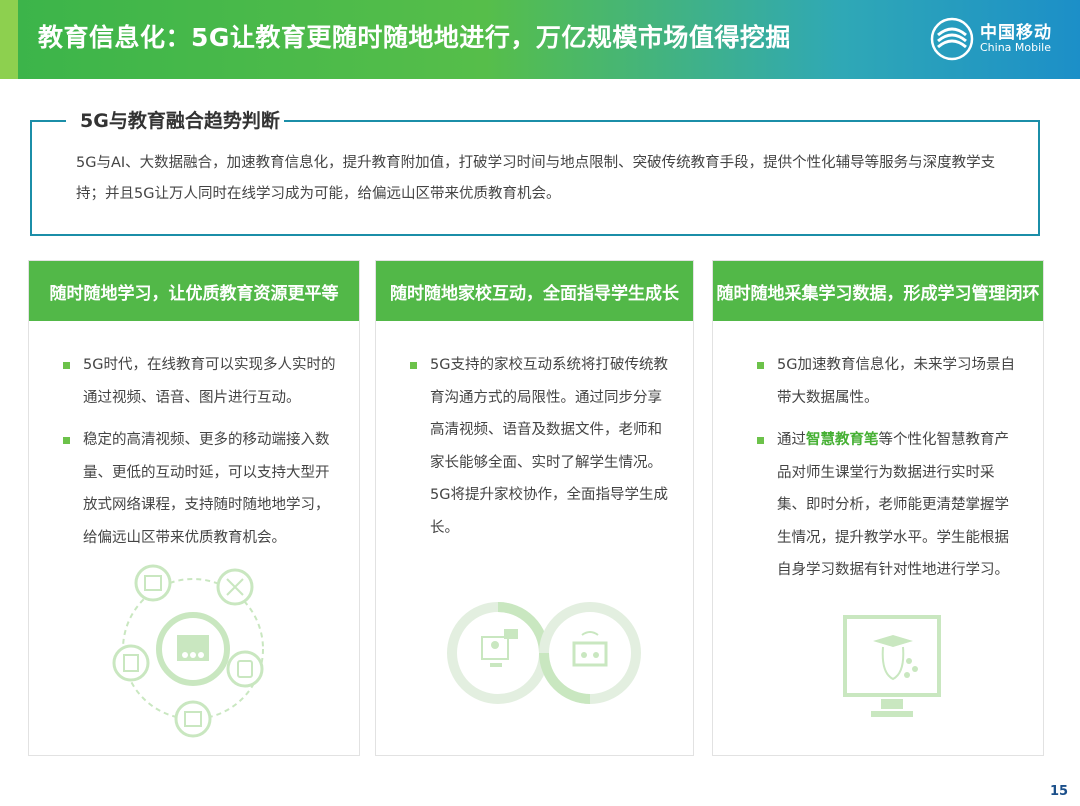 Image resolution: width=1080 pixels, height=806 pixels. What do you see at coordinates (658, 121) in the screenshot?
I see `summary-border-top-right` at bounding box center [658, 121].